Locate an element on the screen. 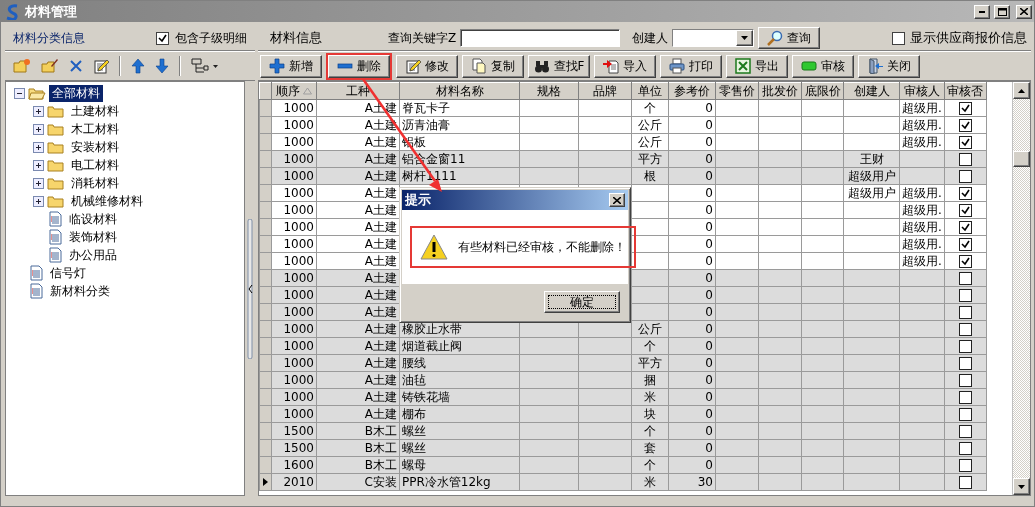 The height and width of the screenshot is (507, 1035). search-button: 查询 is located at coordinates (789, 38).